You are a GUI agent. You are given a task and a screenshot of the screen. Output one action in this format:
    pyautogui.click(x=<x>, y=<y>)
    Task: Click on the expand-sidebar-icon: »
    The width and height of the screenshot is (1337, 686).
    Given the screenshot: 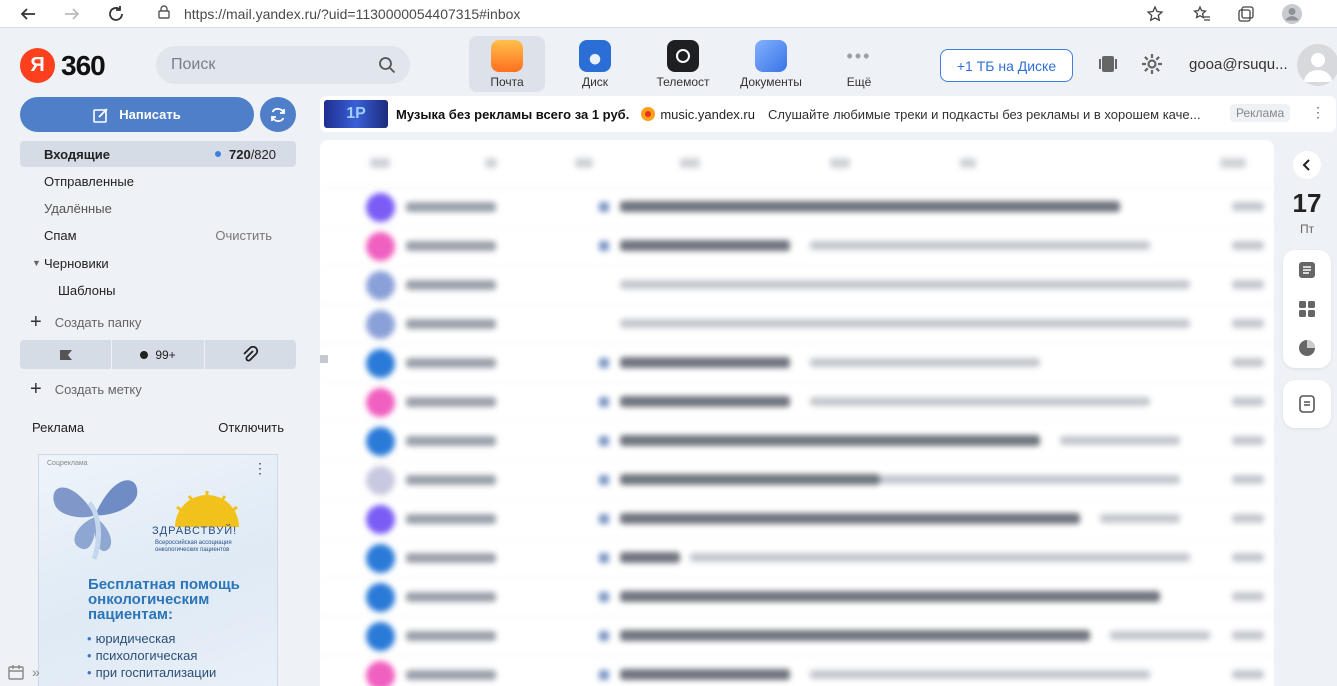 What is the action you would take?
    pyautogui.click(x=36, y=672)
    